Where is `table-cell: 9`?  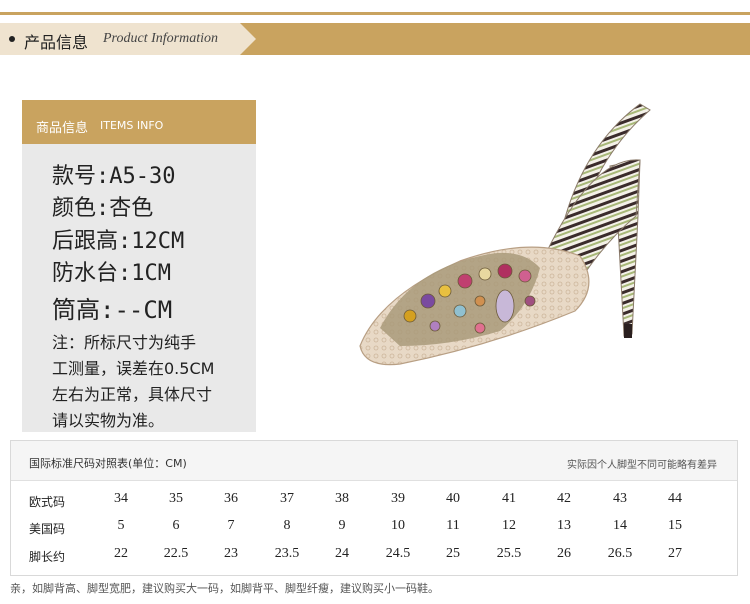
table-cell: 9 is located at coordinates (342, 525).